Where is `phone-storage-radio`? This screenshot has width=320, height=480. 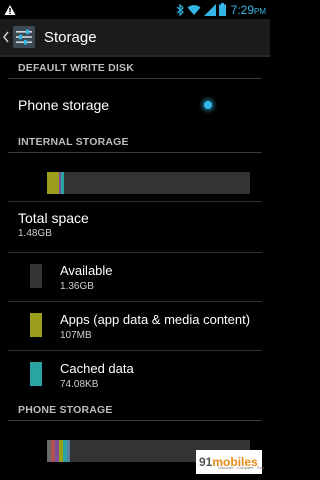
phone-storage-radio is located at coordinates (208, 105).